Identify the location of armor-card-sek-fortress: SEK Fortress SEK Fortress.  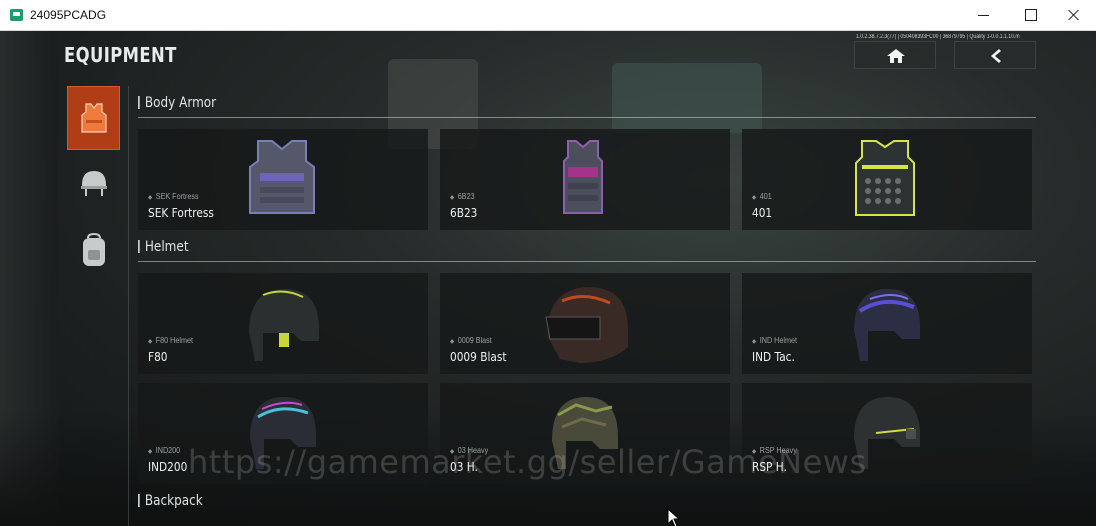
(283, 179).